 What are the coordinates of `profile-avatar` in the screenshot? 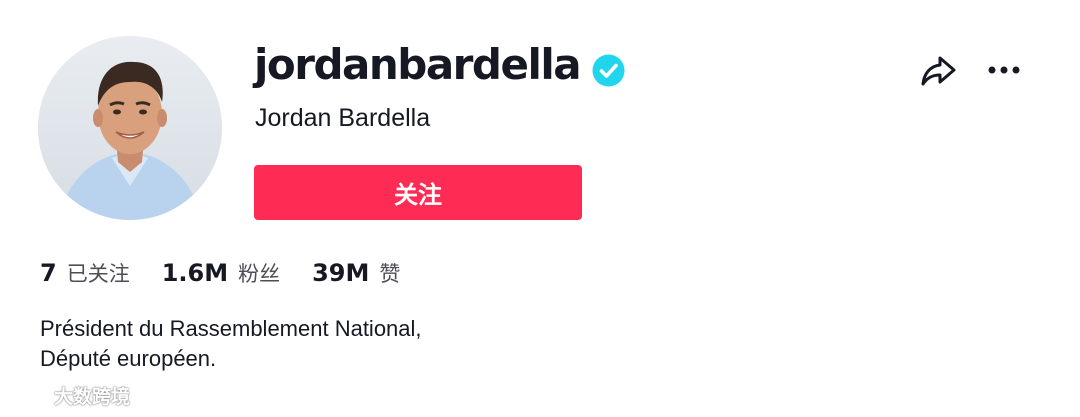 It's located at (130, 128).